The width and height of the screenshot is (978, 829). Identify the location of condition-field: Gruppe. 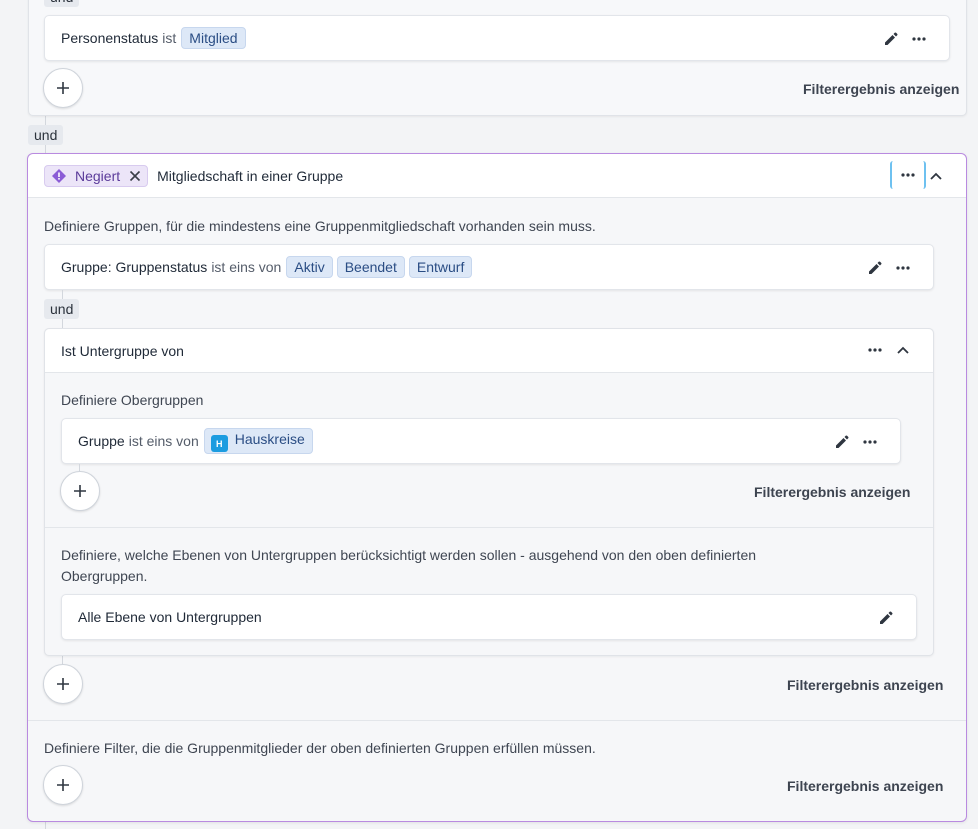
(101, 441).